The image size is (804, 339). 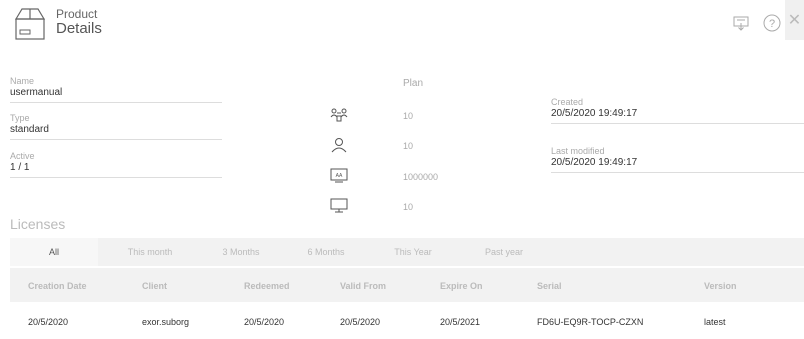 I want to click on tab-this-month: This month, so click(x=150, y=252).